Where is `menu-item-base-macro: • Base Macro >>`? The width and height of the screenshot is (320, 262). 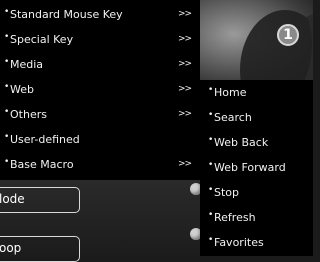 menu-item-base-macro: • Base Macro >> is located at coordinates (100, 164).